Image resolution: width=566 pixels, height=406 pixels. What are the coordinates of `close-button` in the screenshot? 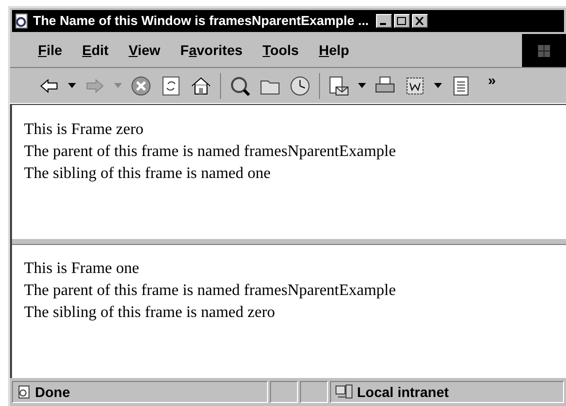 It's located at (420, 21).